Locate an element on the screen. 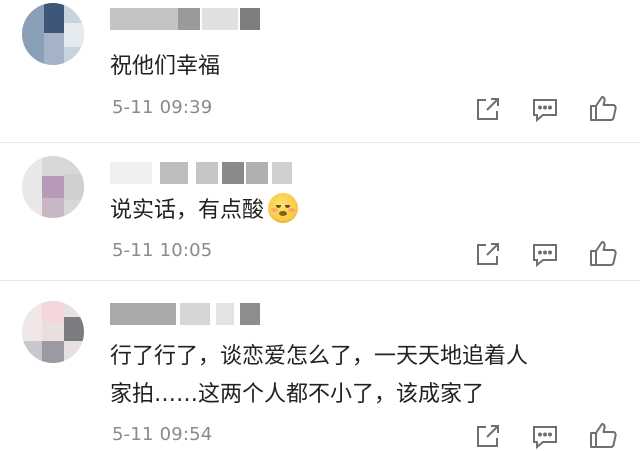 This screenshot has height=451, width=640. comment-text: 祝他们幸福 is located at coordinates (165, 66).